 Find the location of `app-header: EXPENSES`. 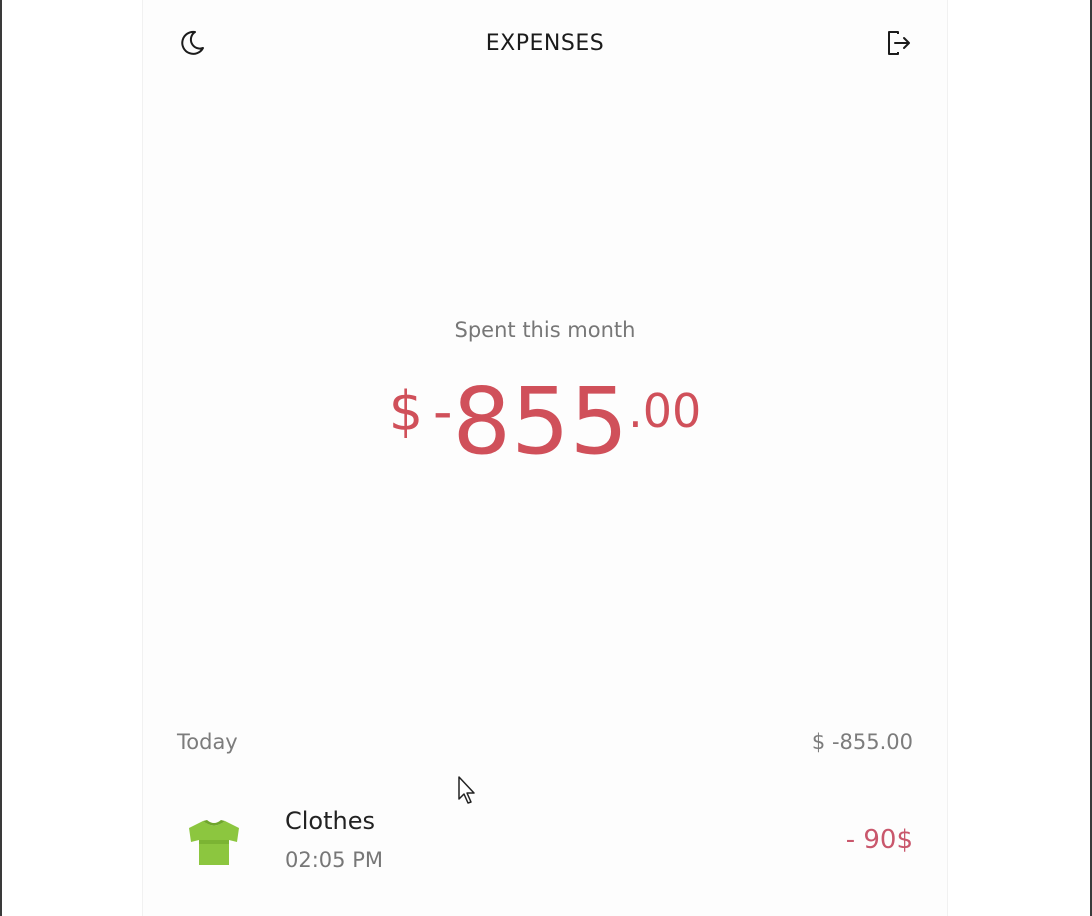

app-header: EXPENSES is located at coordinates (545, 45).